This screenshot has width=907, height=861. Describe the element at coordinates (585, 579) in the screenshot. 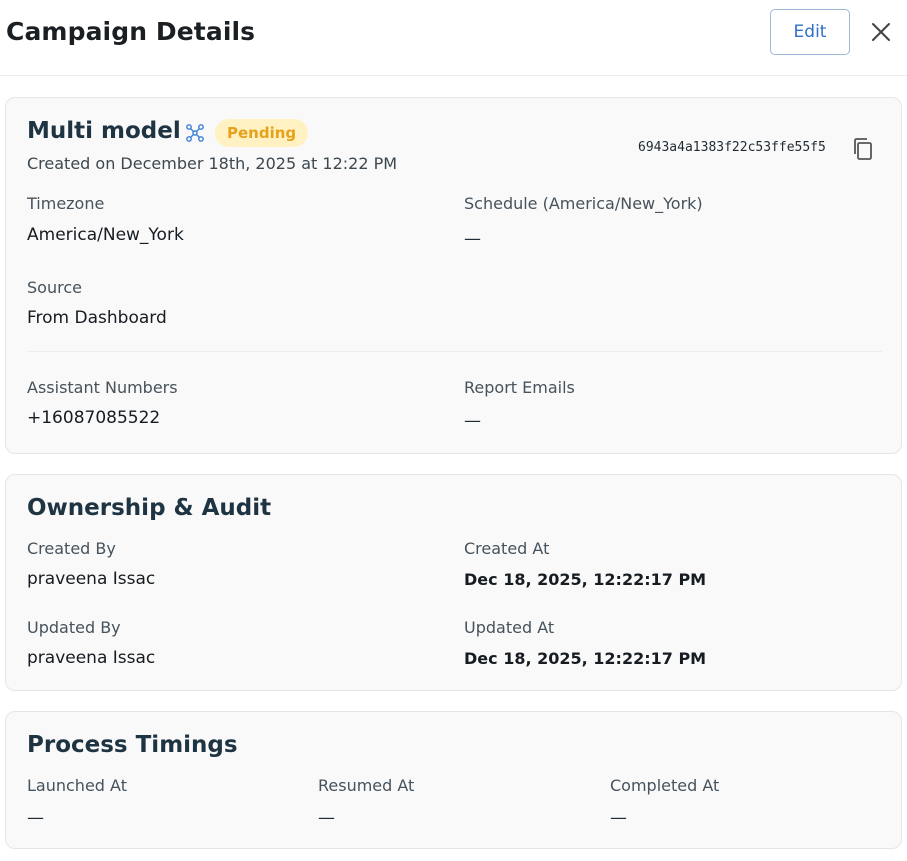

I see `created-at-value: Dec 18, 2025, 12:22:17 PM` at that location.